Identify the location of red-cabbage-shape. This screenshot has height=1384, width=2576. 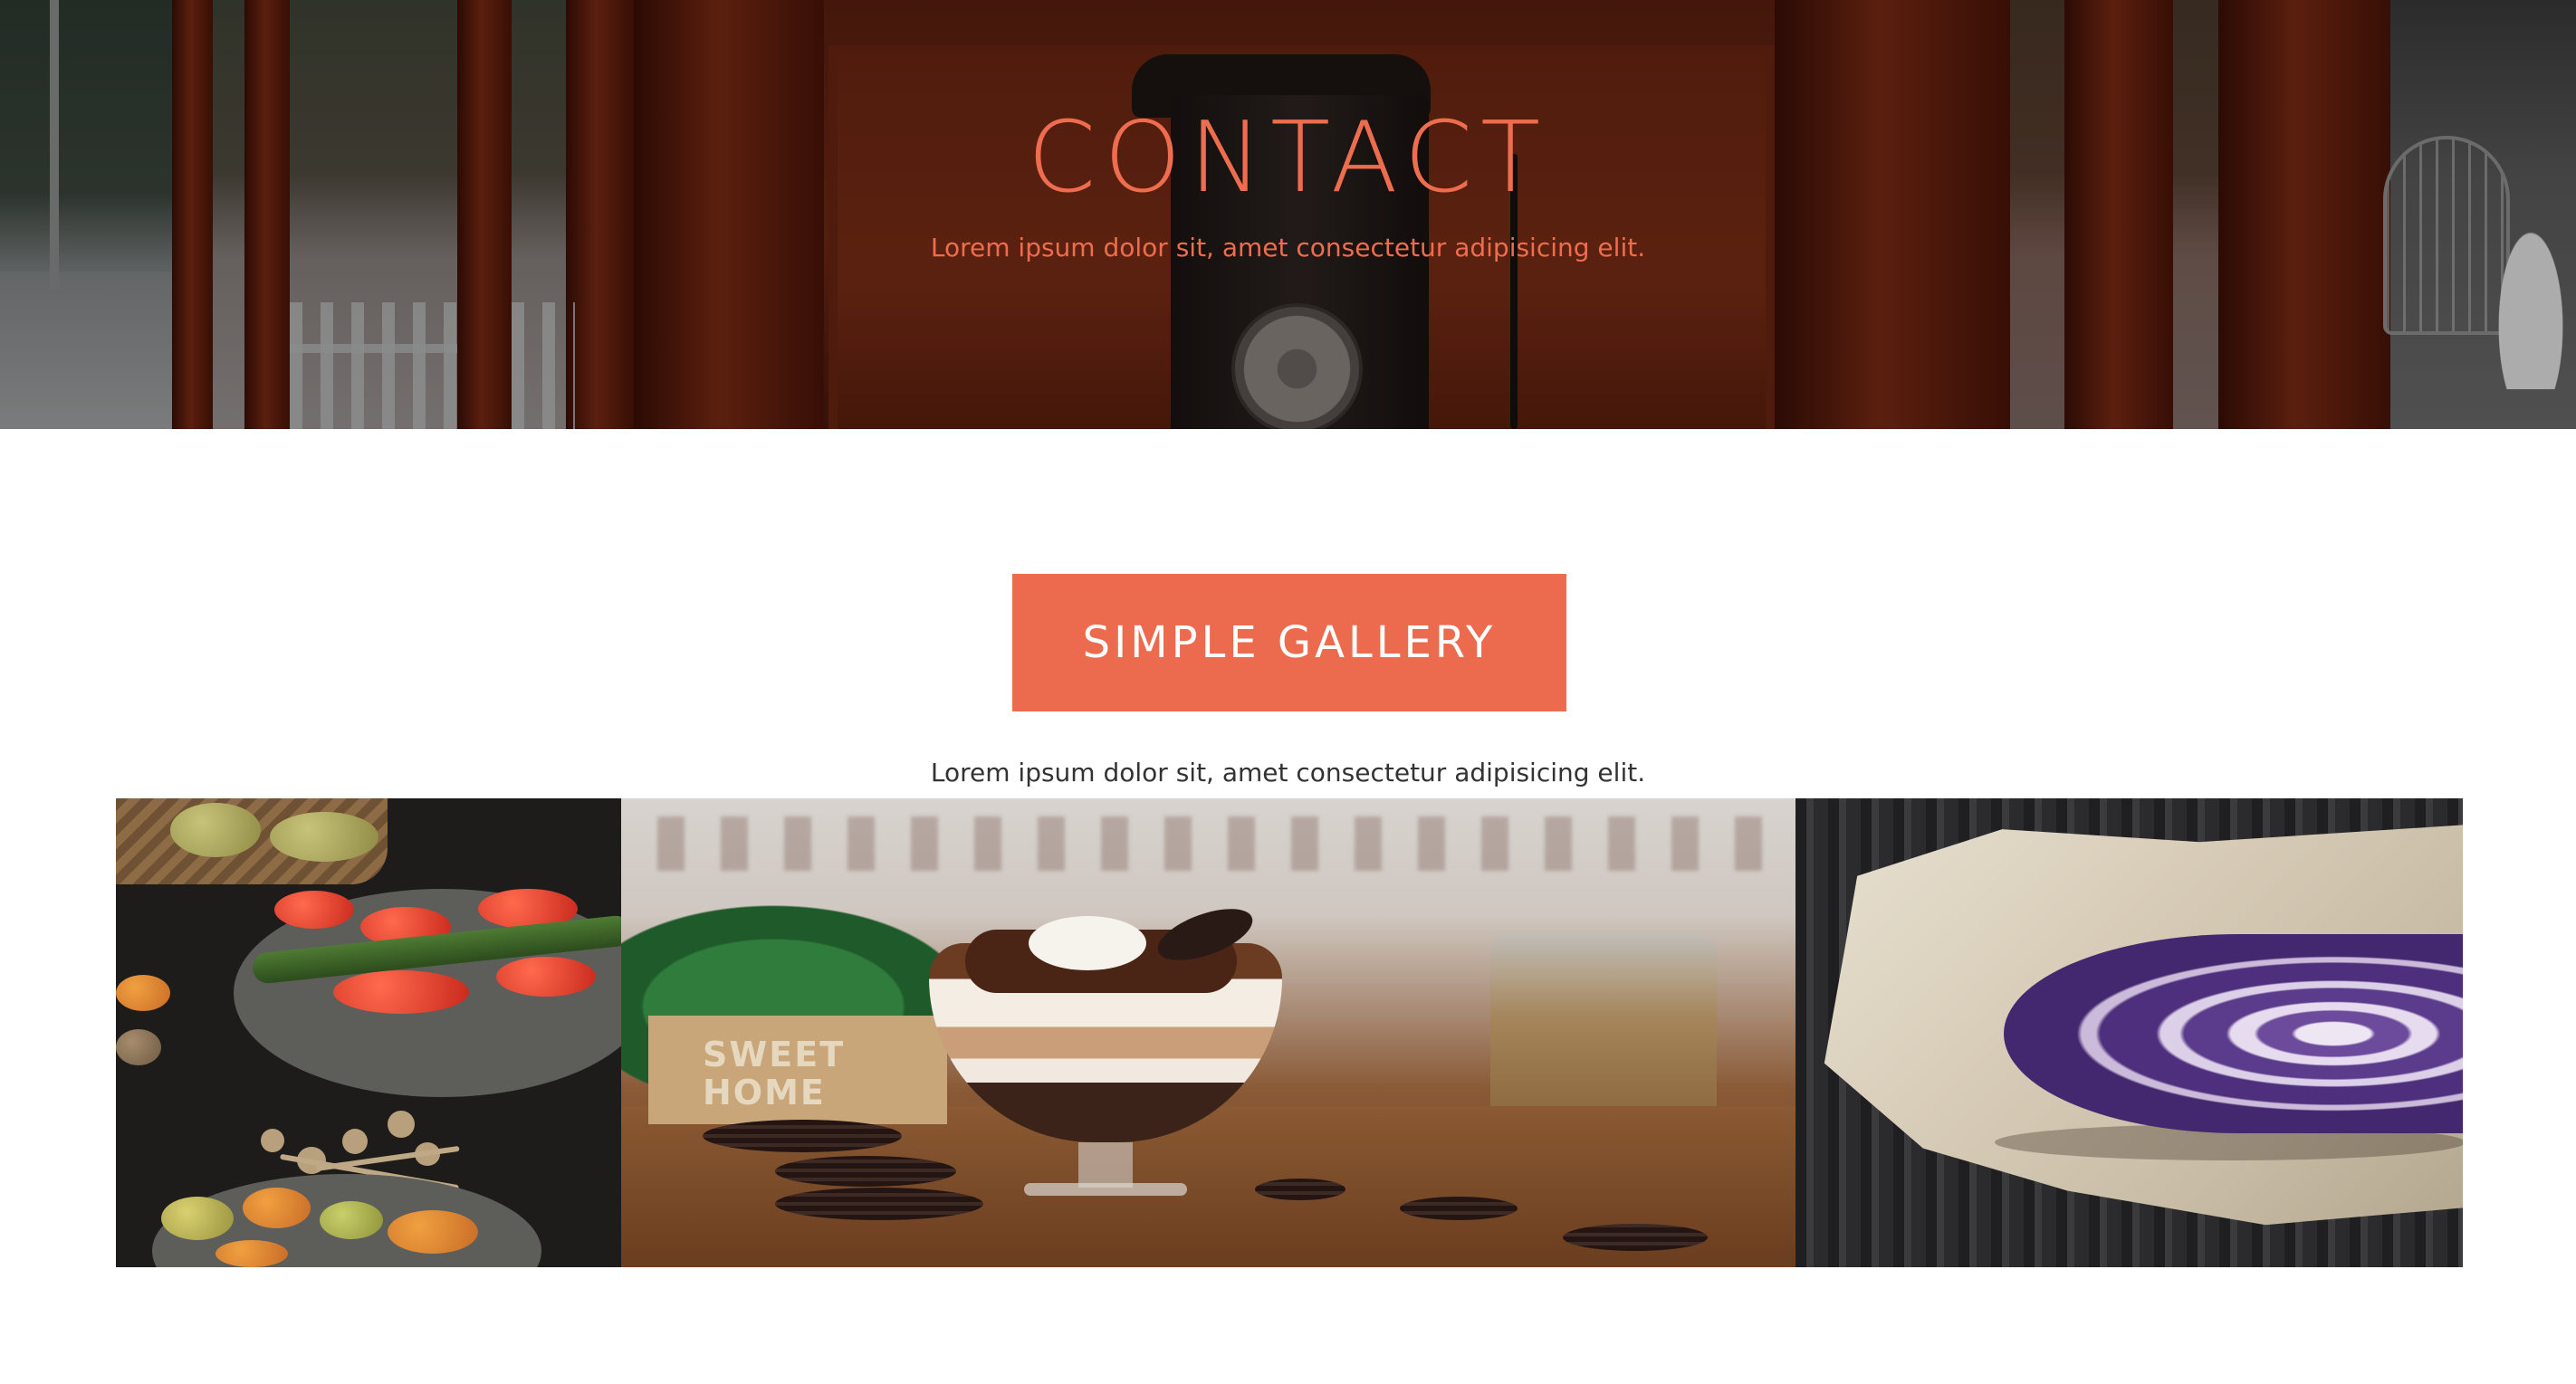
(2233, 1033).